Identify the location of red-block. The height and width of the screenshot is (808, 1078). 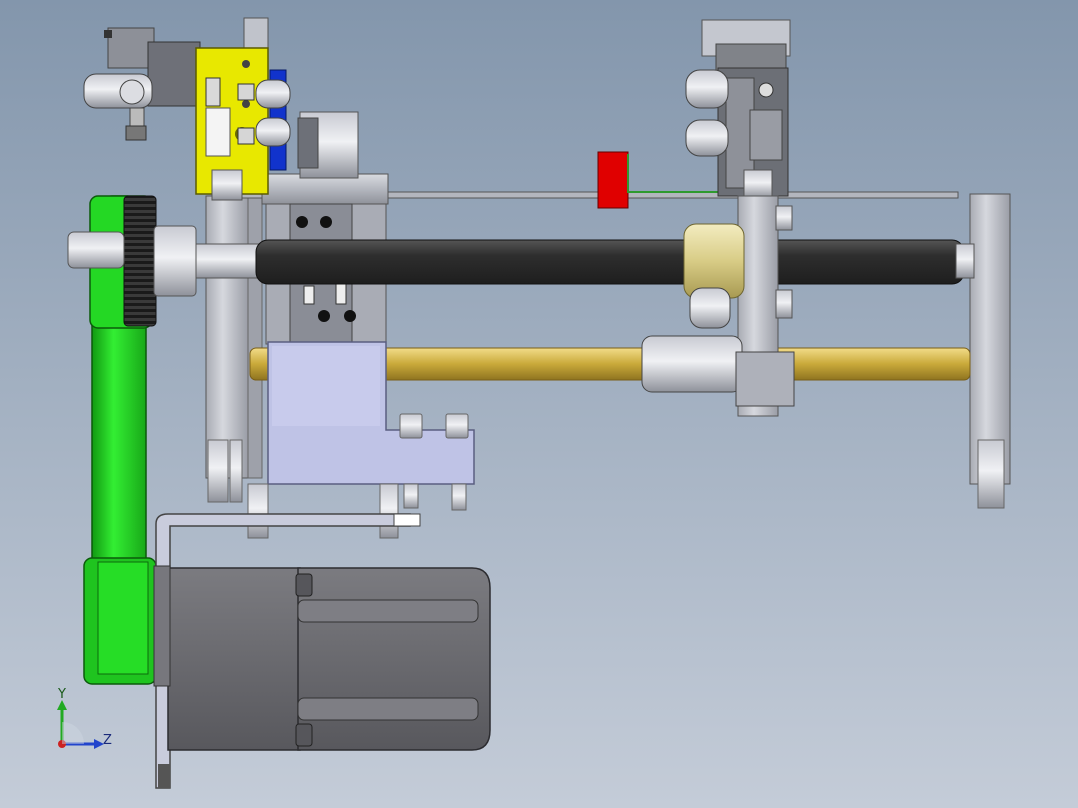
(613, 180).